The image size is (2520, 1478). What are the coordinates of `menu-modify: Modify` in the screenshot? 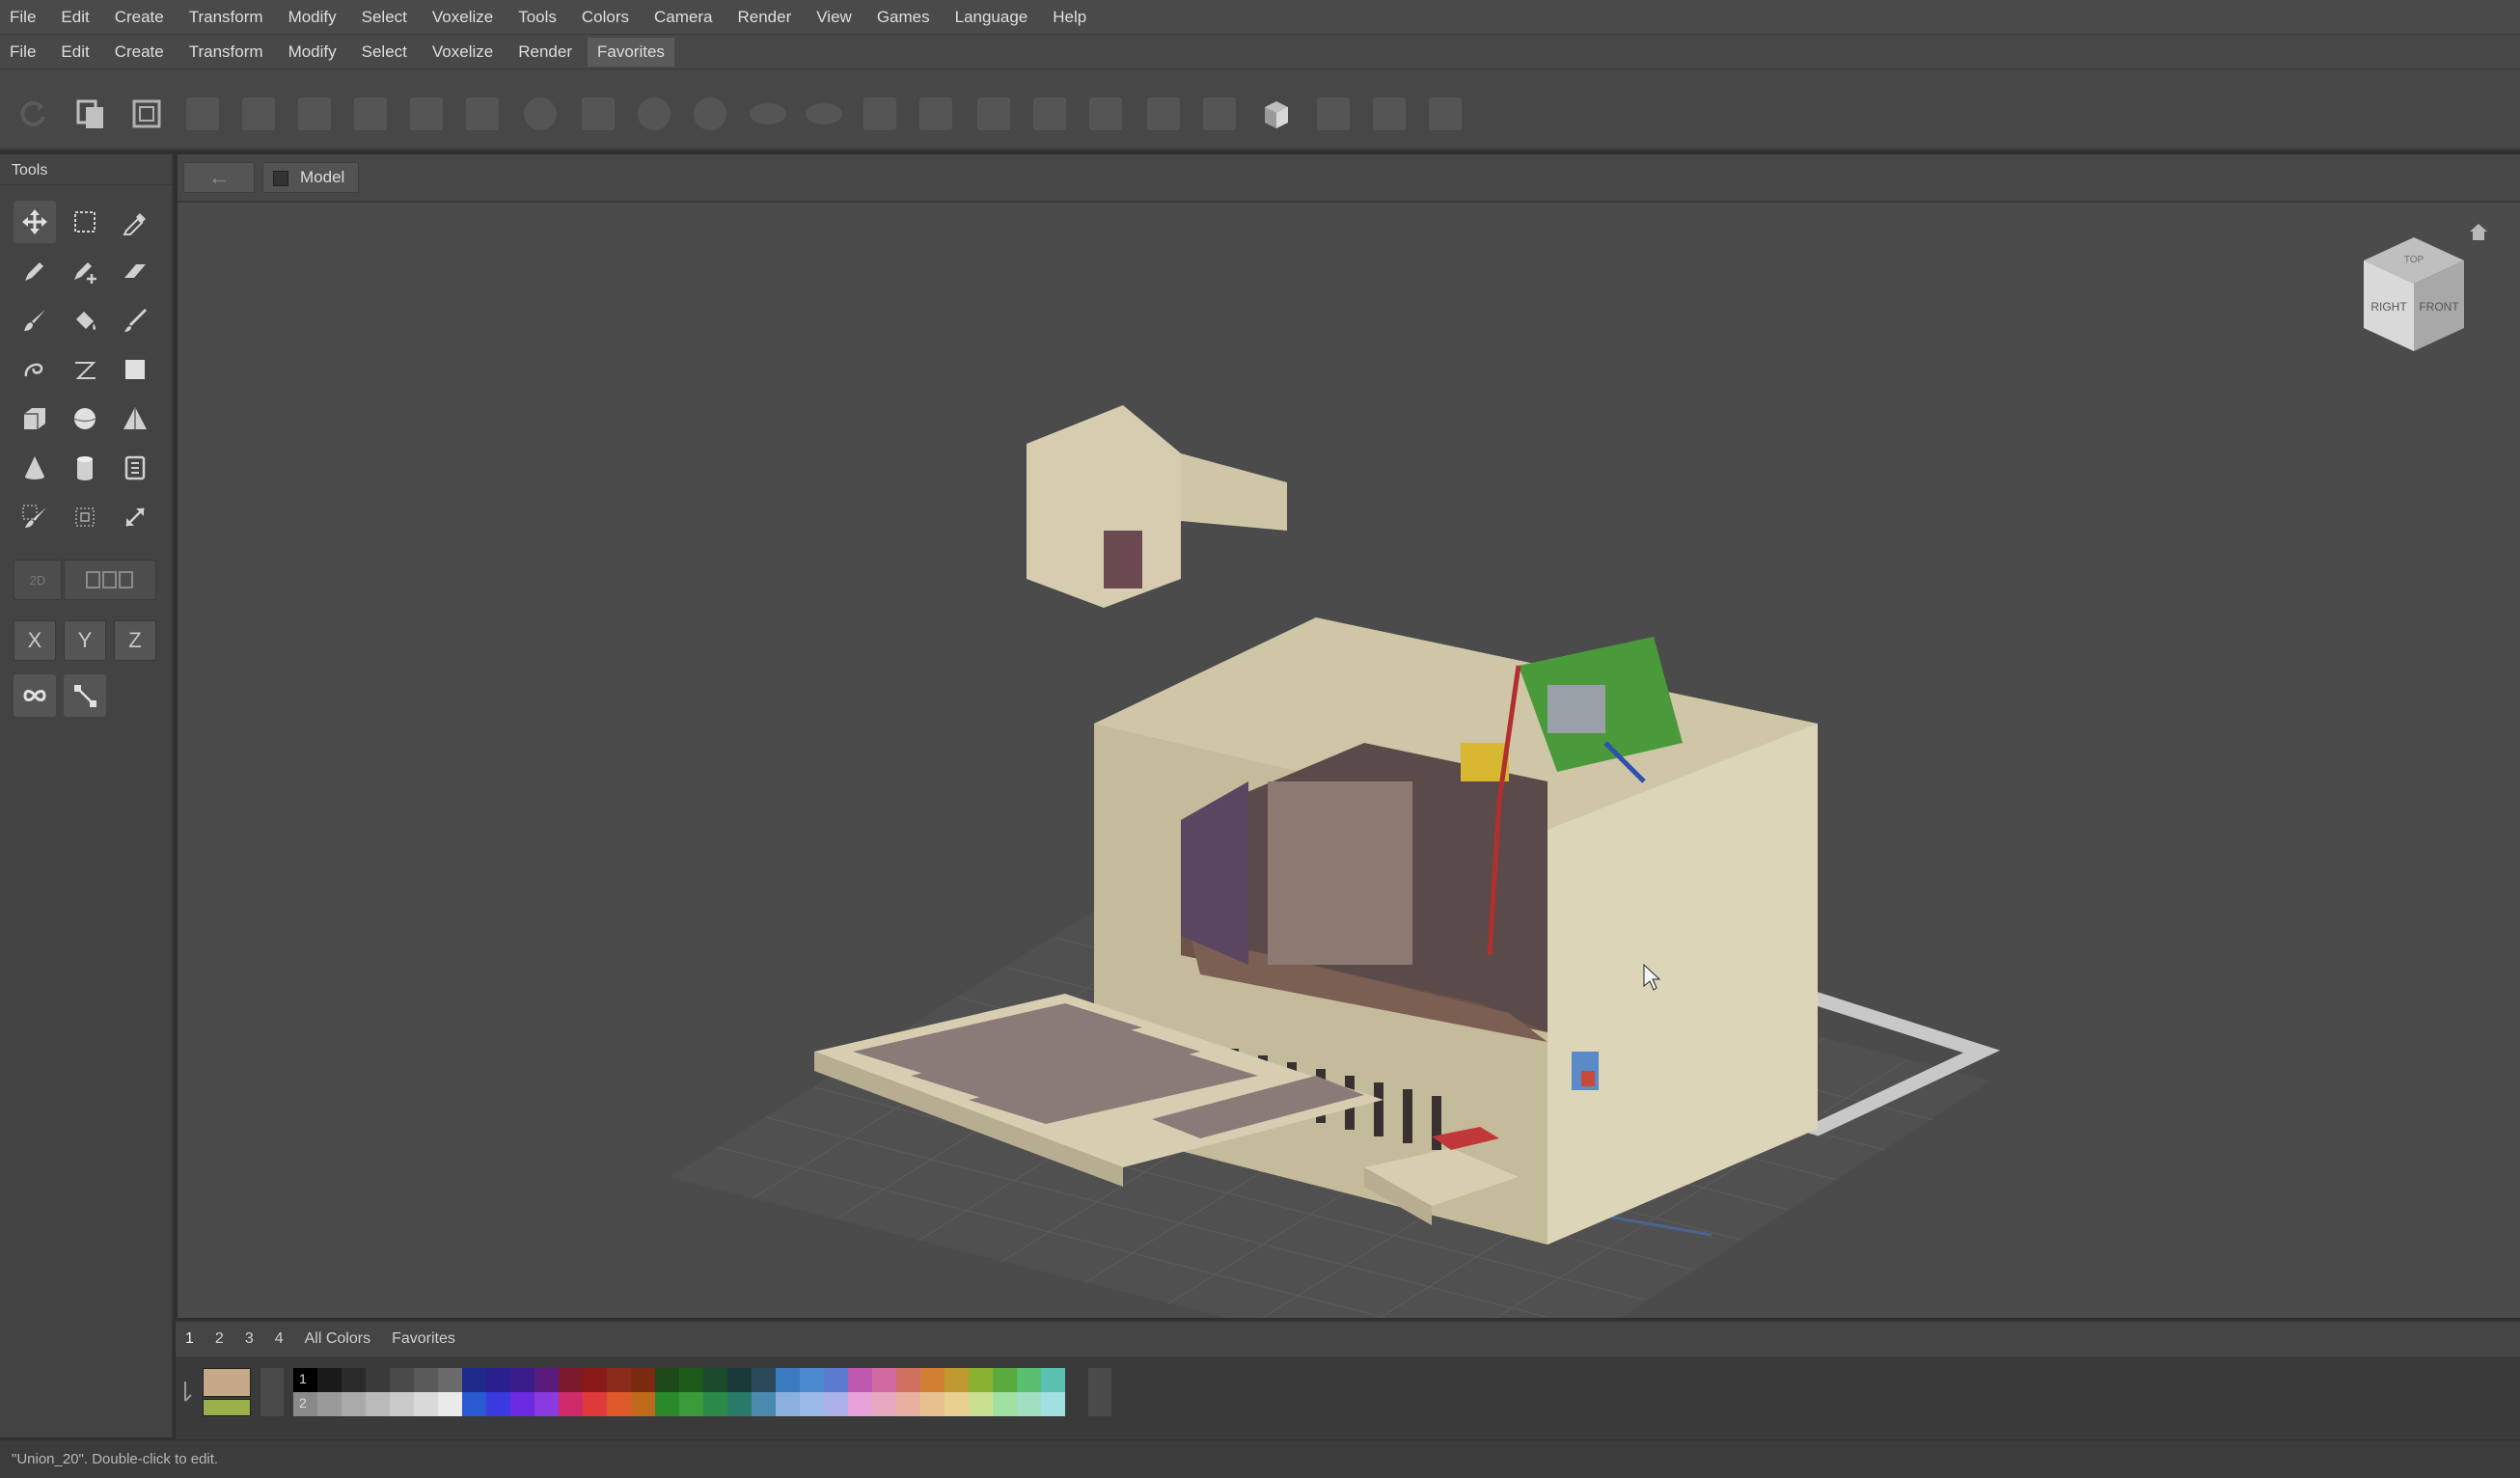 It's located at (319, 17).